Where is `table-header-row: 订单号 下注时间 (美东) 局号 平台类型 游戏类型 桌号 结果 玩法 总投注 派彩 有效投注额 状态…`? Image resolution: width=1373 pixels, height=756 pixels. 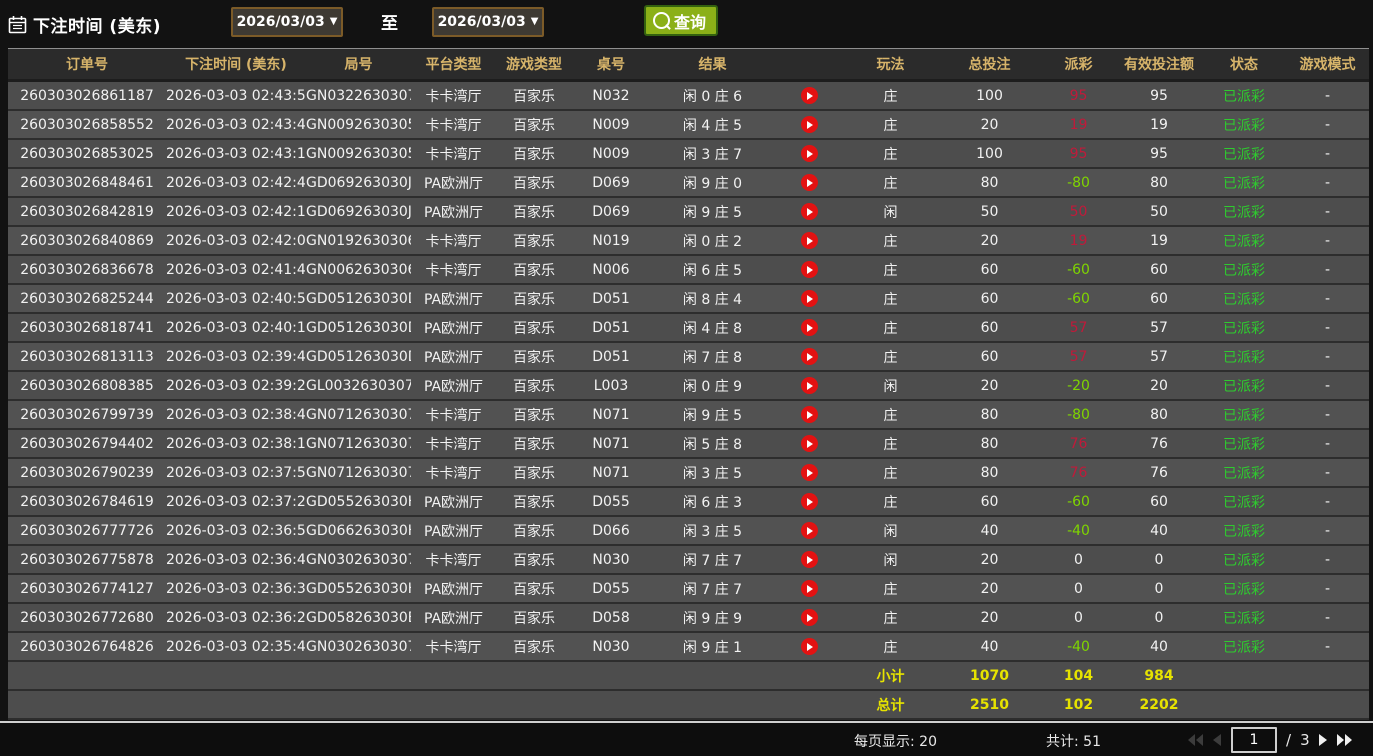 table-header-row: 订单号 下注时间 (美东) 局号 平台类型 游戏类型 桌号 结果 玩法 总投注 派彩 有效投注额 状态… is located at coordinates (688, 65).